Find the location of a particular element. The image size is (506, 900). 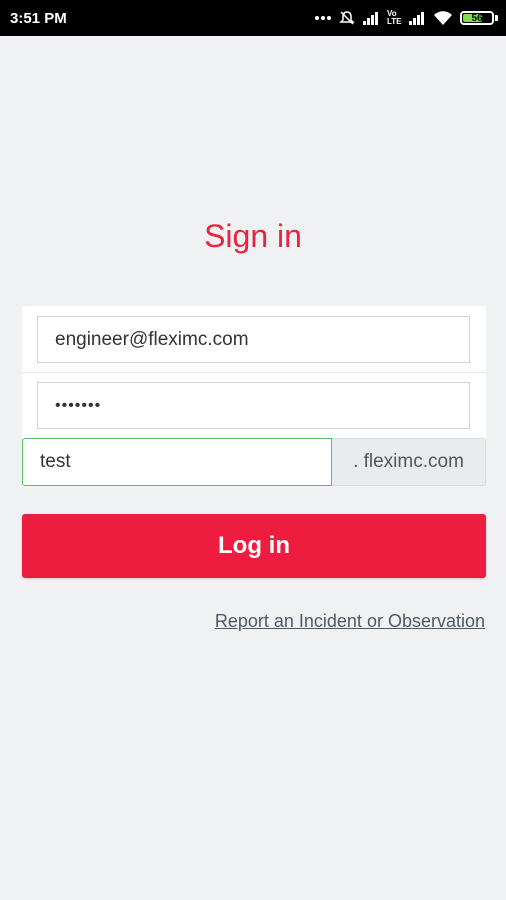

email-value: engineer@fleximc.com is located at coordinates (152, 339).